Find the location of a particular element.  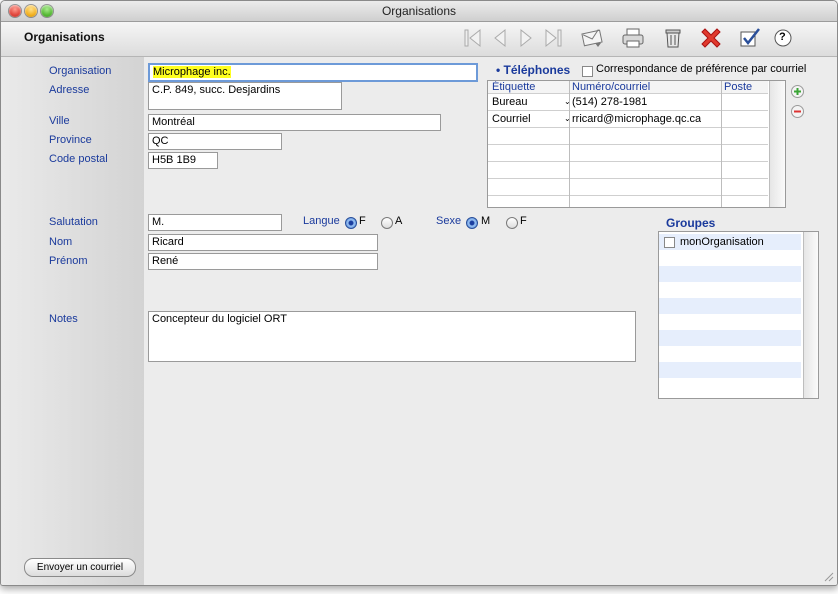

help-label: ? is located at coordinates (782, 37).